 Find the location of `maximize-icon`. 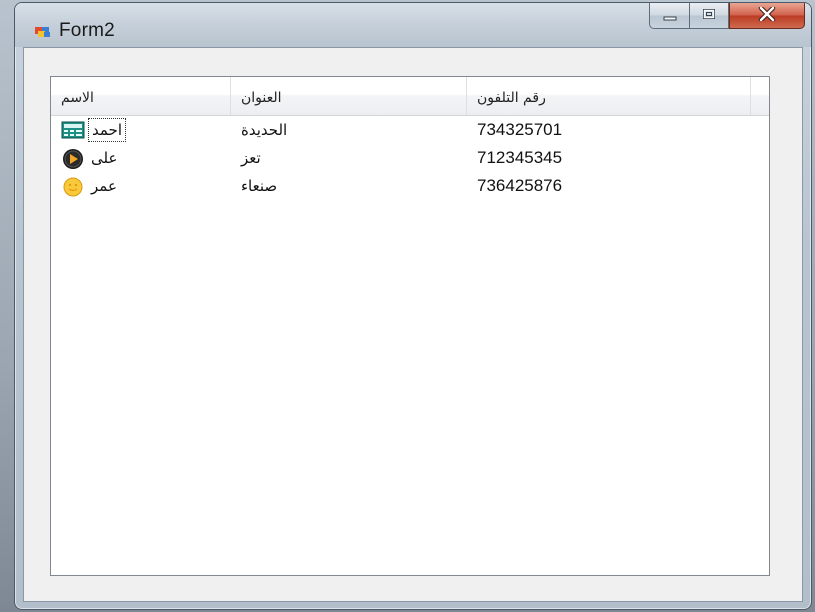

maximize-icon is located at coordinates (709, 15).